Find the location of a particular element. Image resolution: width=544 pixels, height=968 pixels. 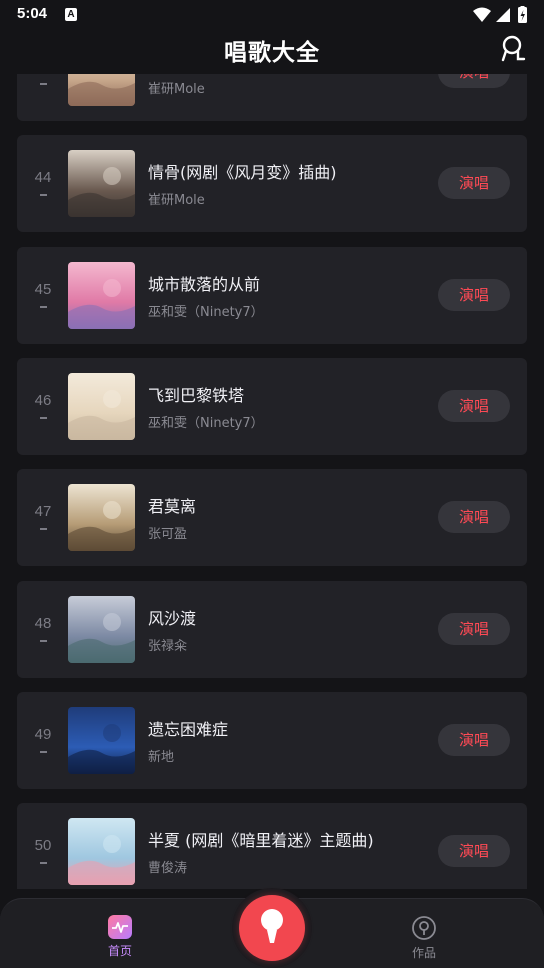

center-sing-inner is located at coordinates (272, 928).